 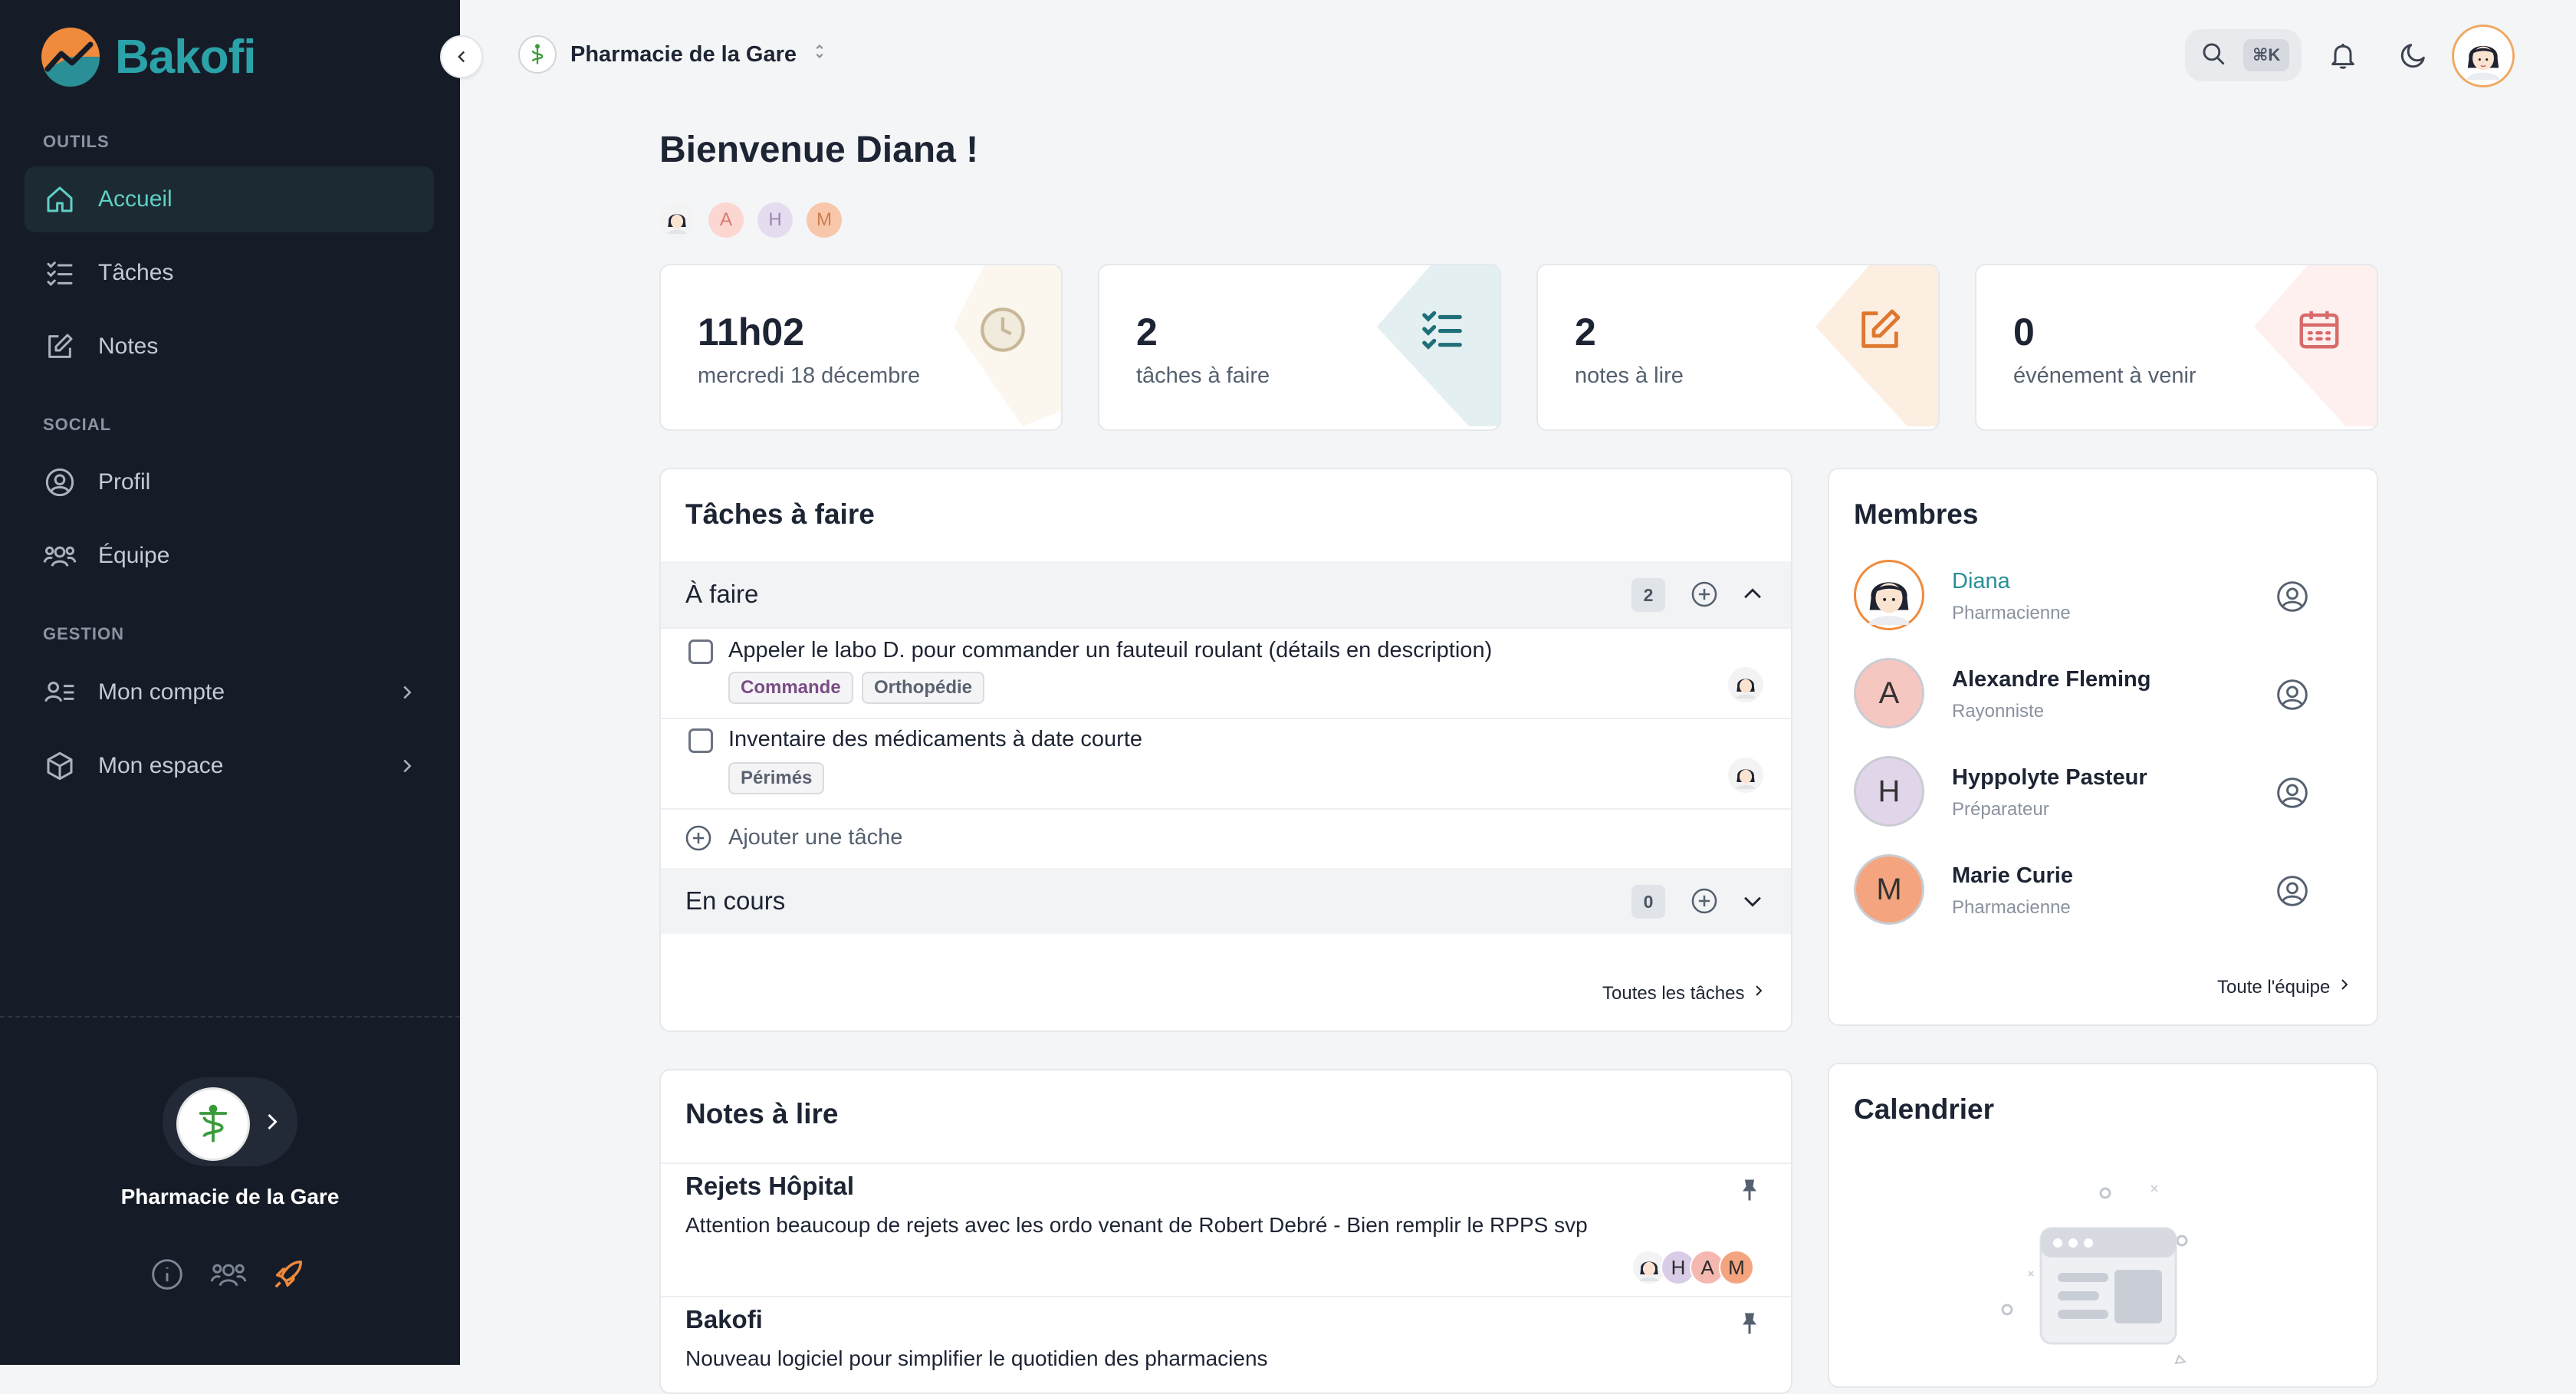 I want to click on search-button: ⌘K, so click(x=2243, y=55).